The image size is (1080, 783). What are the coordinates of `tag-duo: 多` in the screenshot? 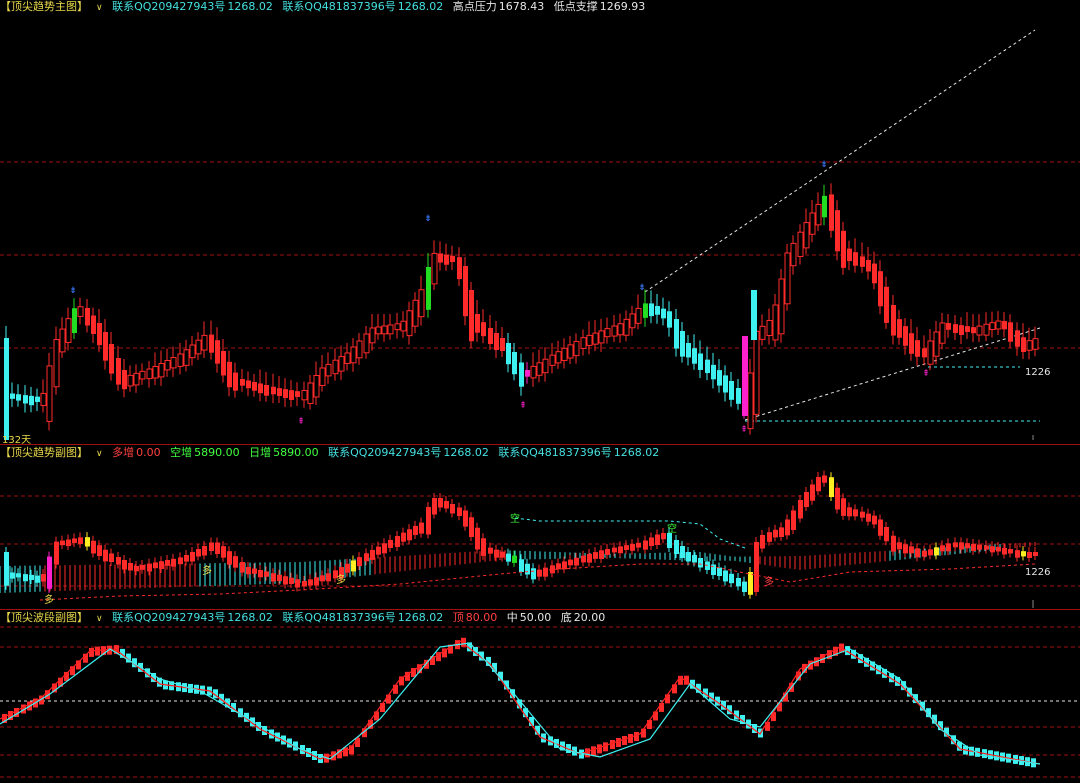 It's located at (49, 600).